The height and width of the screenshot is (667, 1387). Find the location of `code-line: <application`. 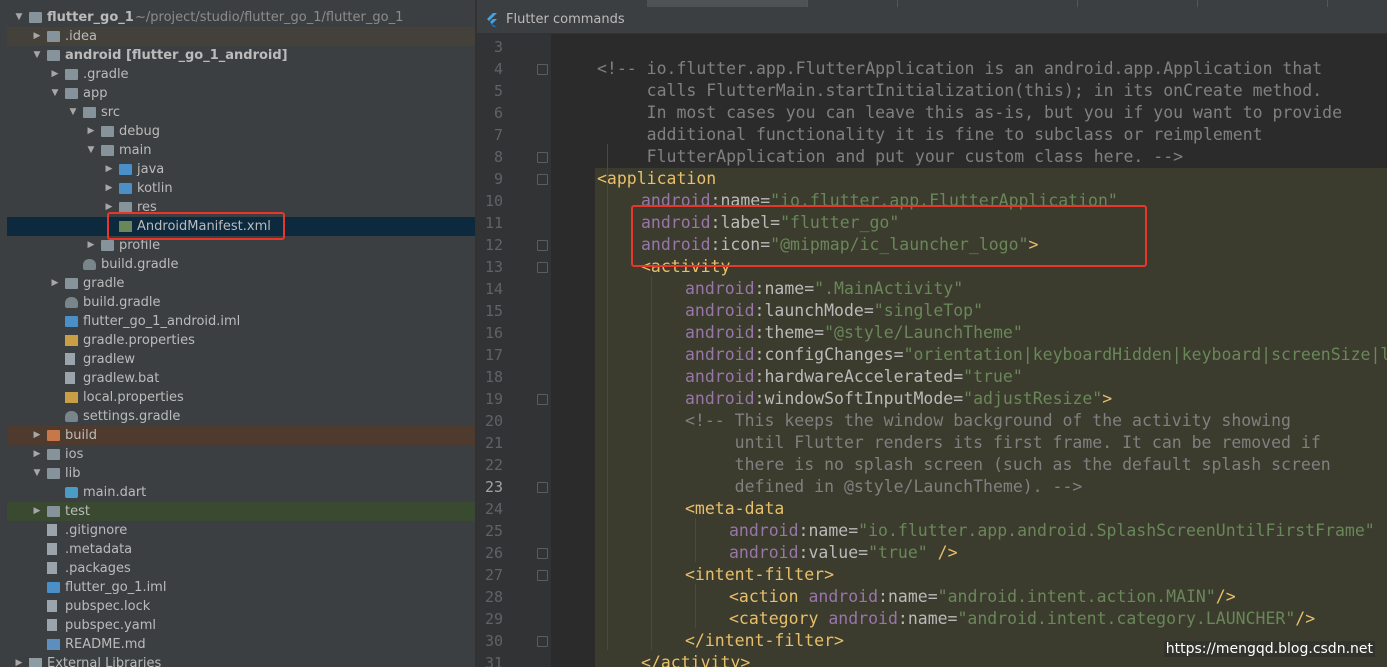

code-line: <application is located at coordinates (656, 179).